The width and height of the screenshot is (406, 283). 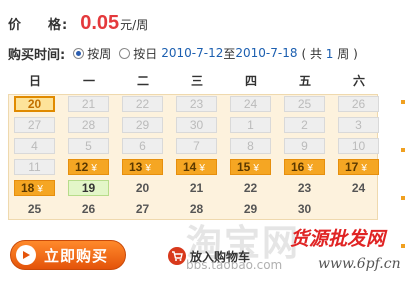 I want to click on calendar-day-booked: 14 ¥, so click(x=196, y=167).